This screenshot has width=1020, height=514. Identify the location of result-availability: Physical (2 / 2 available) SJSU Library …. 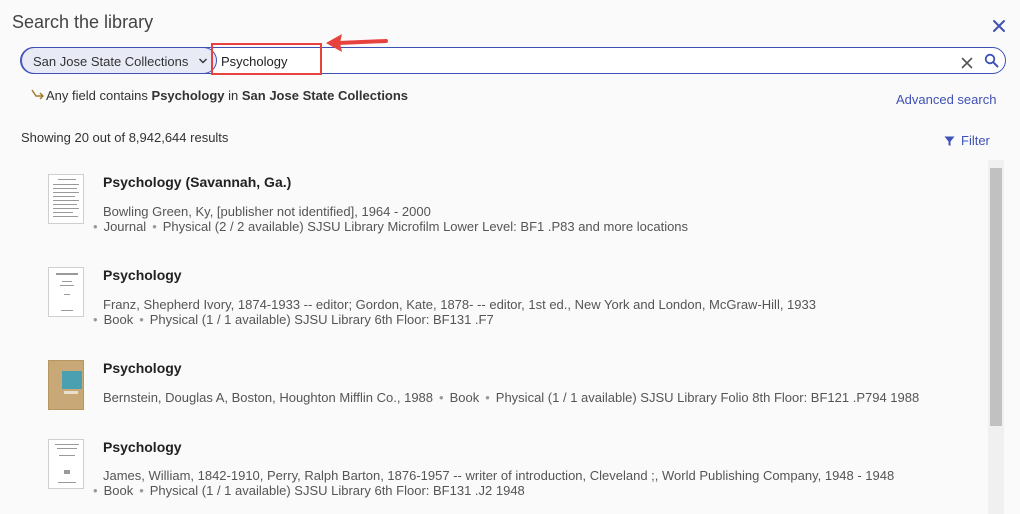
(425, 226).